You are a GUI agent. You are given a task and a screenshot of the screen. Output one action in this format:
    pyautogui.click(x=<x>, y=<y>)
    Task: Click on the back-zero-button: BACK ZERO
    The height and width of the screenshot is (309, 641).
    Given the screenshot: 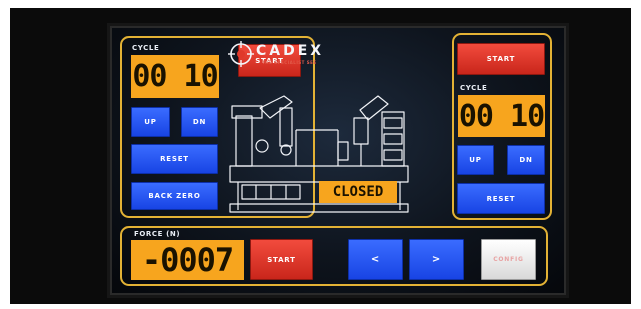 What is the action you would take?
    pyautogui.click(x=174, y=196)
    